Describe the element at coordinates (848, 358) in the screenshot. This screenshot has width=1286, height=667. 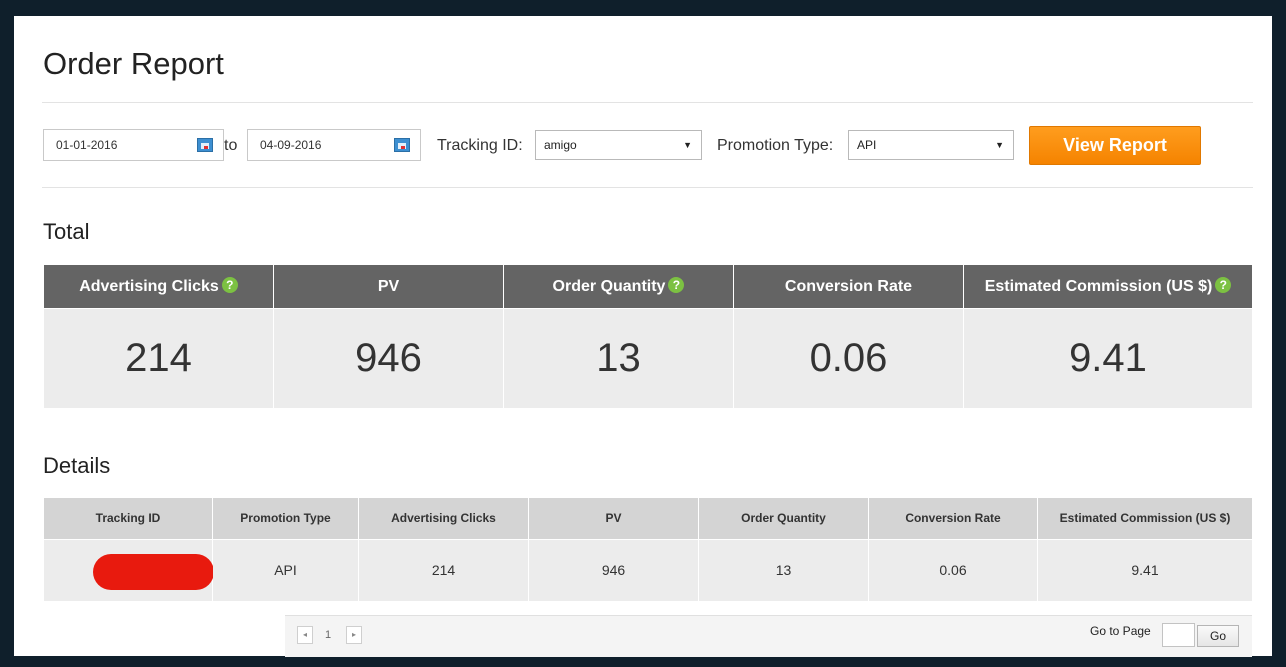
I see `total-conversion-rate-value: 0.06` at that location.